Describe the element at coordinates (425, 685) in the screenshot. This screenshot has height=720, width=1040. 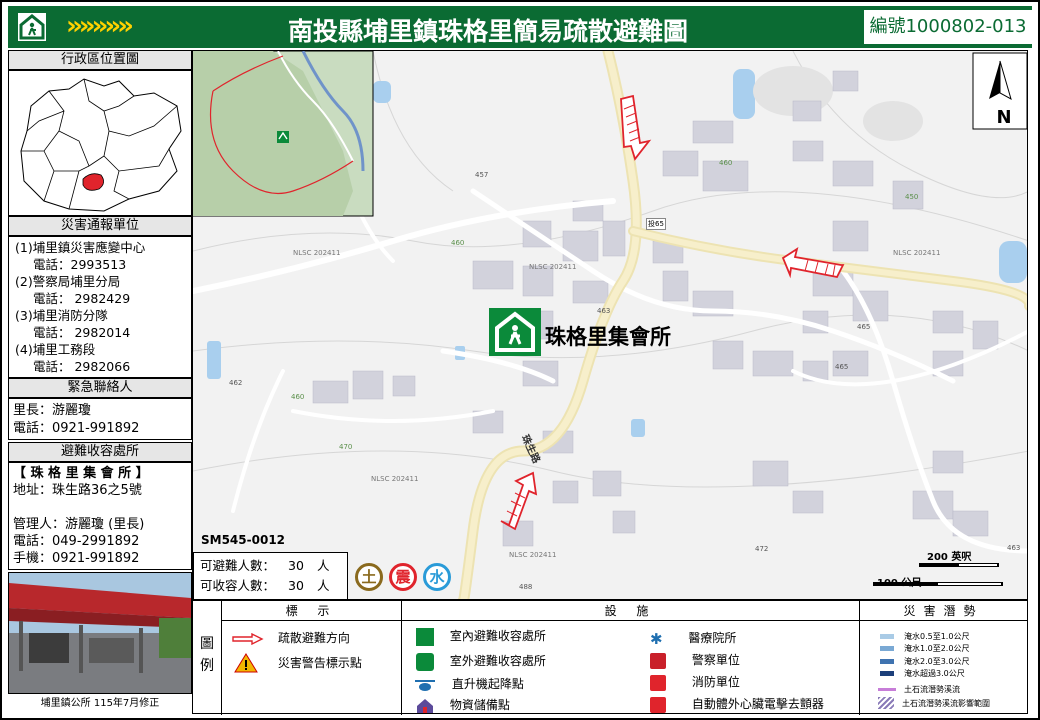
I see `helicopter-icon` at that location.